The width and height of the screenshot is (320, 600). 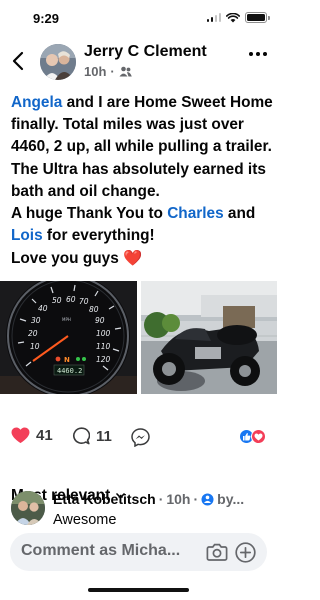 What do you see at coordinates (18, 61) in the screenshot?
I see `back-chevron-icon` at bounding box center [18, 61].